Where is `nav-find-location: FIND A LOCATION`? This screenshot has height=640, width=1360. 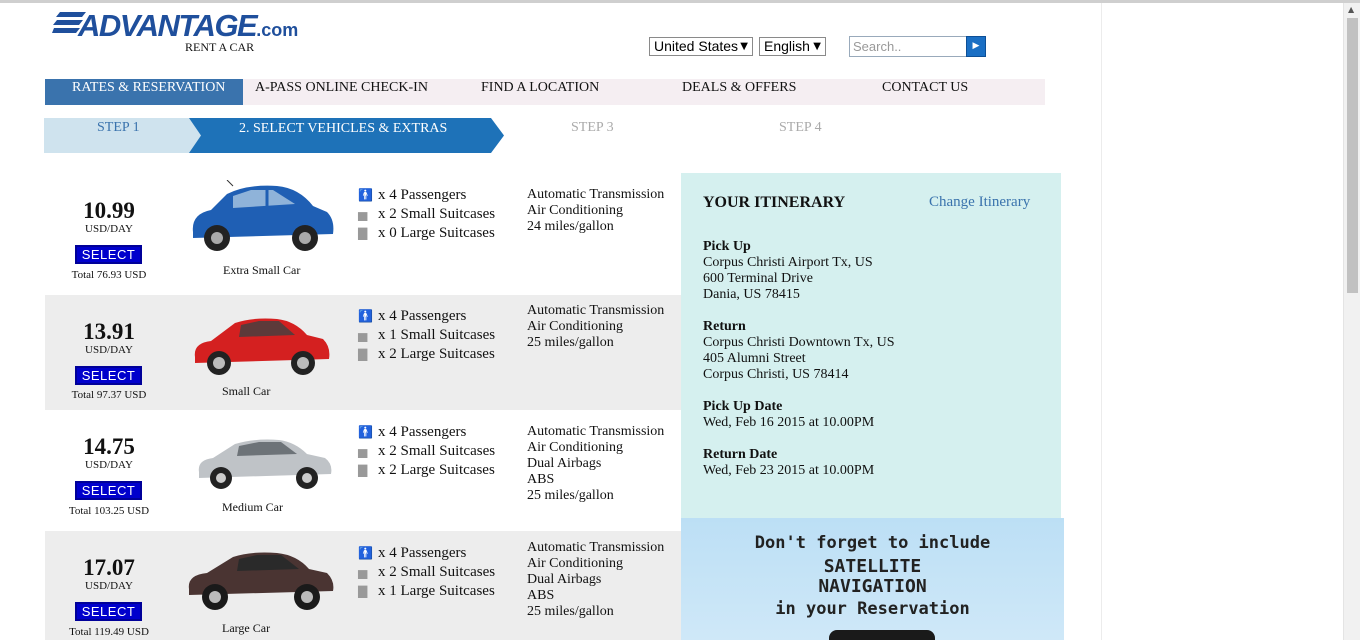 nav-find-location: FIND A LOCATION is located at coordinates (540, 92).